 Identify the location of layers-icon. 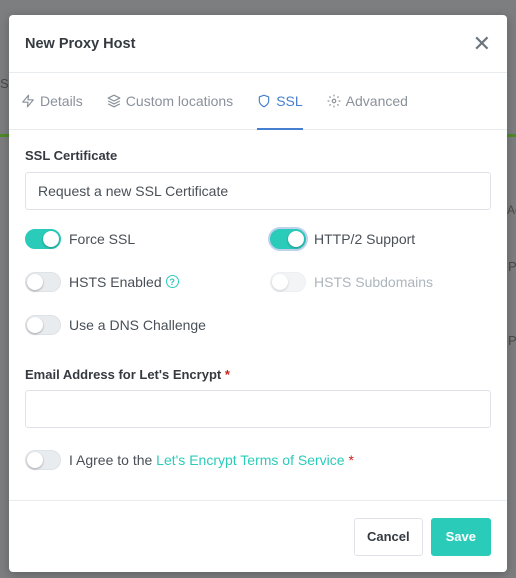
(114, 101).